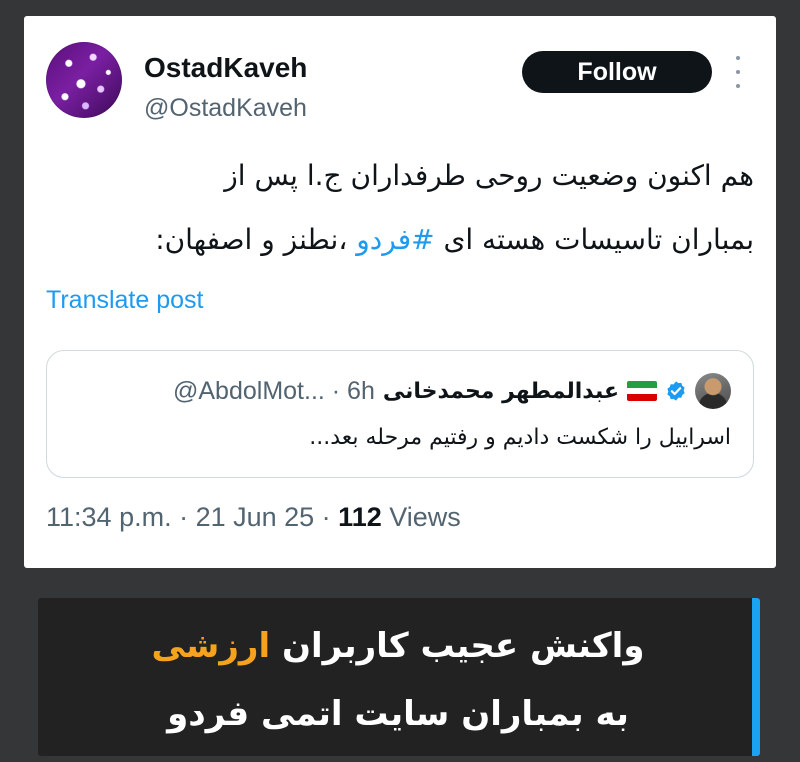 The image size is (800, 762). I want to click on banner-highlight: ارزشی, so click(211, 646).